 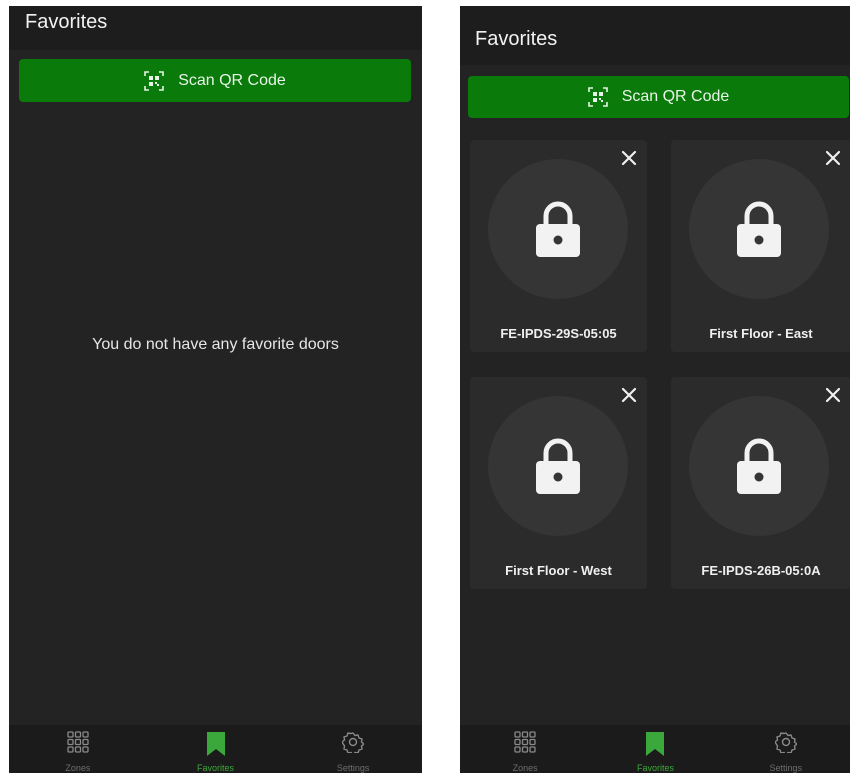 I want to click on door-name: FE-IPDS-29S-05:05, so click(x=558, y=333).